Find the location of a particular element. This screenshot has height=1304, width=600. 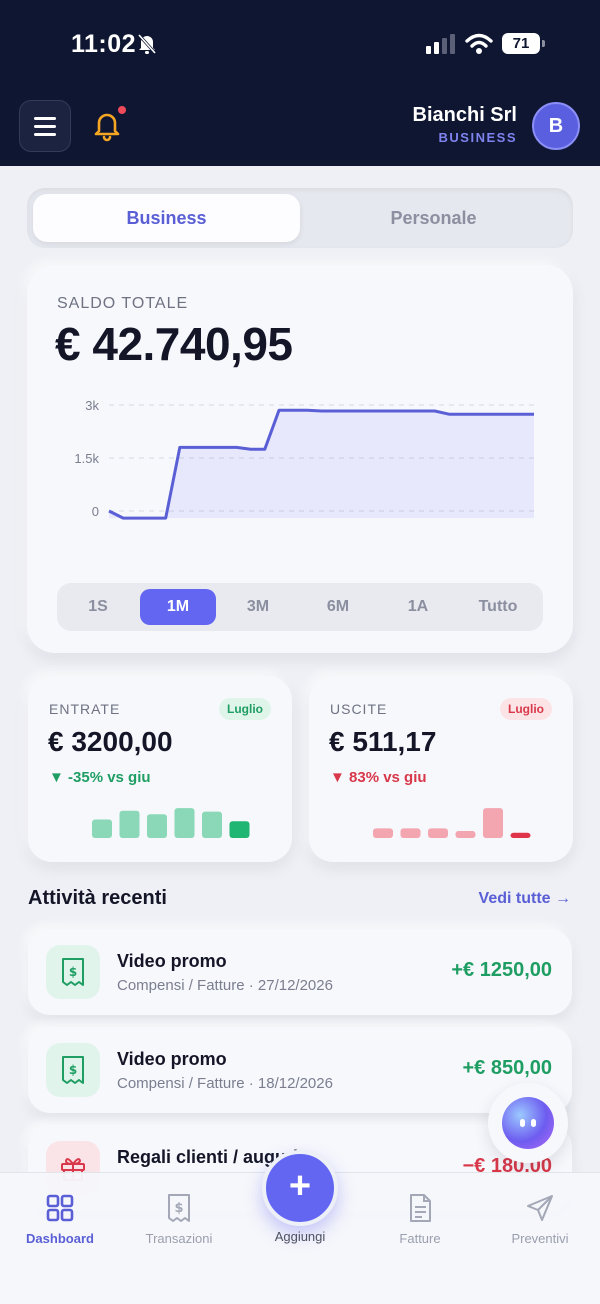

transaction-subtitle: Compensi / Fatture · 18/12/2026 is located at coordinates (225, 1083).